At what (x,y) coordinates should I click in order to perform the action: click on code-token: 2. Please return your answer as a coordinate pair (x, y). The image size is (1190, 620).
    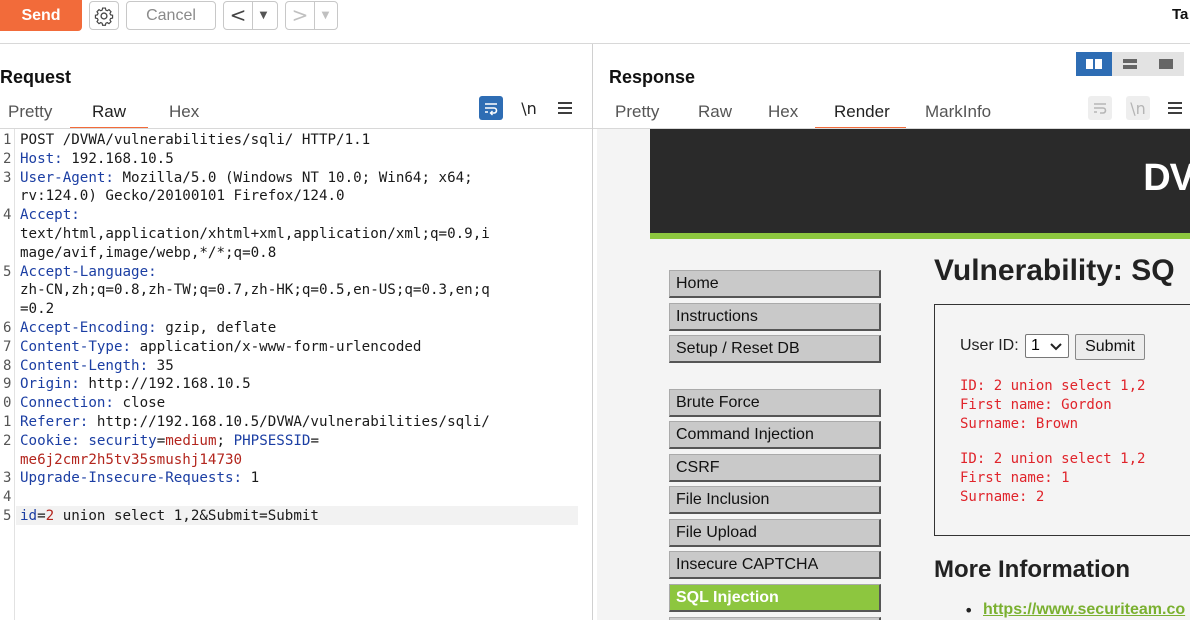
    Looking at the image, I should click on (50, 516).